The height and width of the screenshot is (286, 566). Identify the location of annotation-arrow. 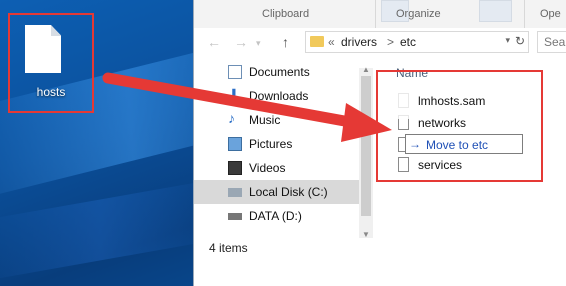
(247, 107).